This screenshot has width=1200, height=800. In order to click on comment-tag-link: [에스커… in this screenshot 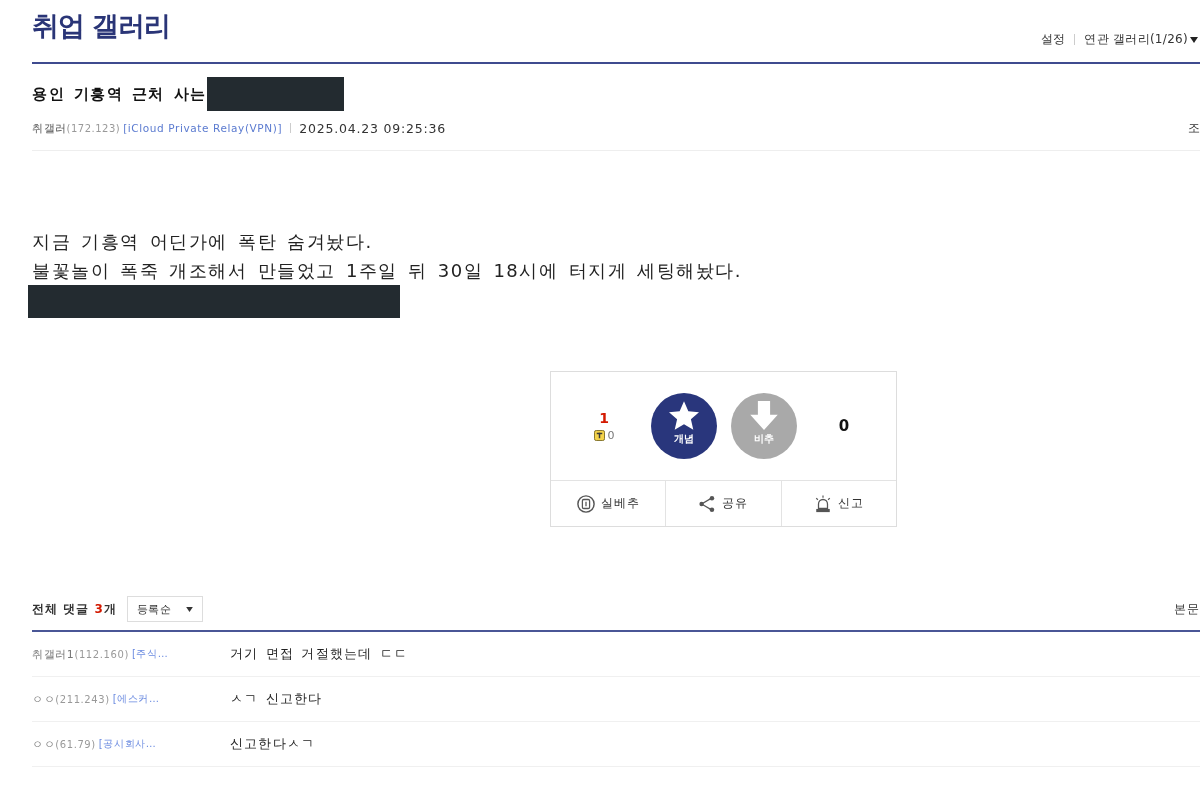, I will do `click(136, 699)`.